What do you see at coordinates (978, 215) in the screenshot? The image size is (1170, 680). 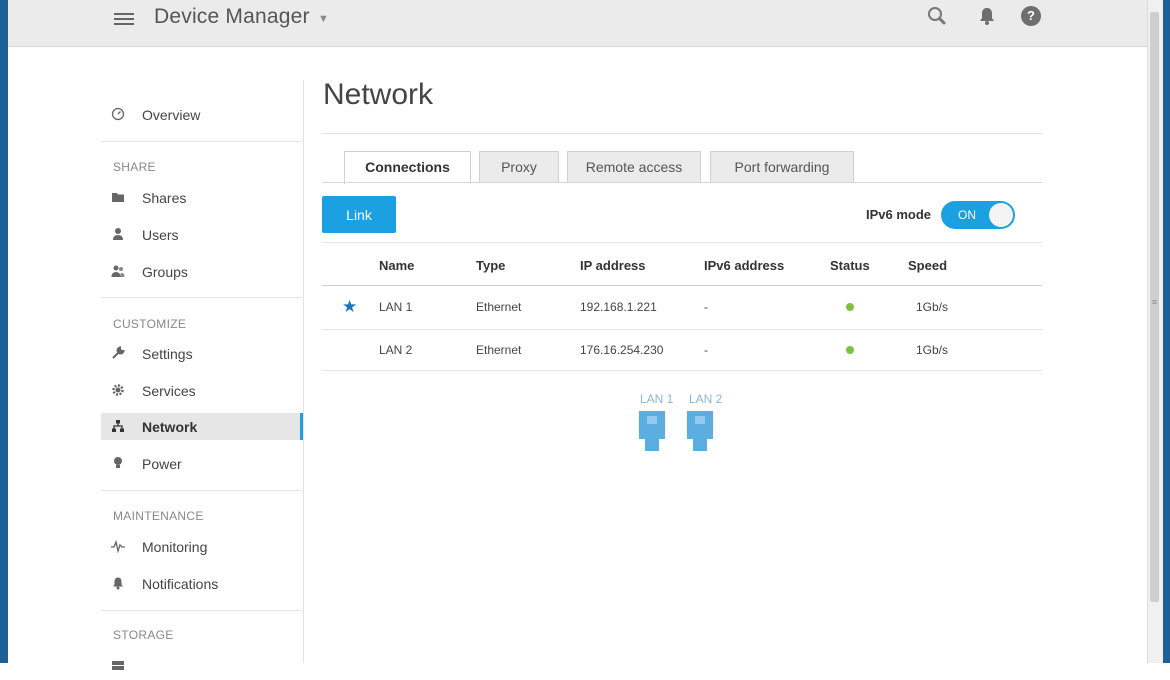 I see `ipv6-mode-toggle: ON` at bounding box center [978, 215].